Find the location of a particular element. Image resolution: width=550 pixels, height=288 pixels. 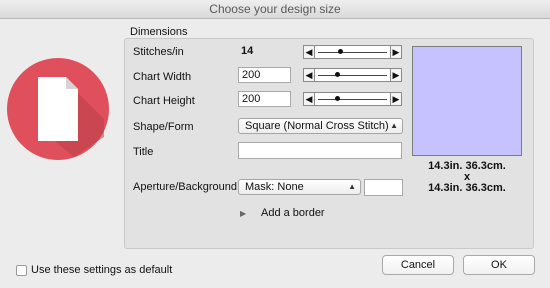

chart-height-label: Chart Height is located at coordinates (164, 101).